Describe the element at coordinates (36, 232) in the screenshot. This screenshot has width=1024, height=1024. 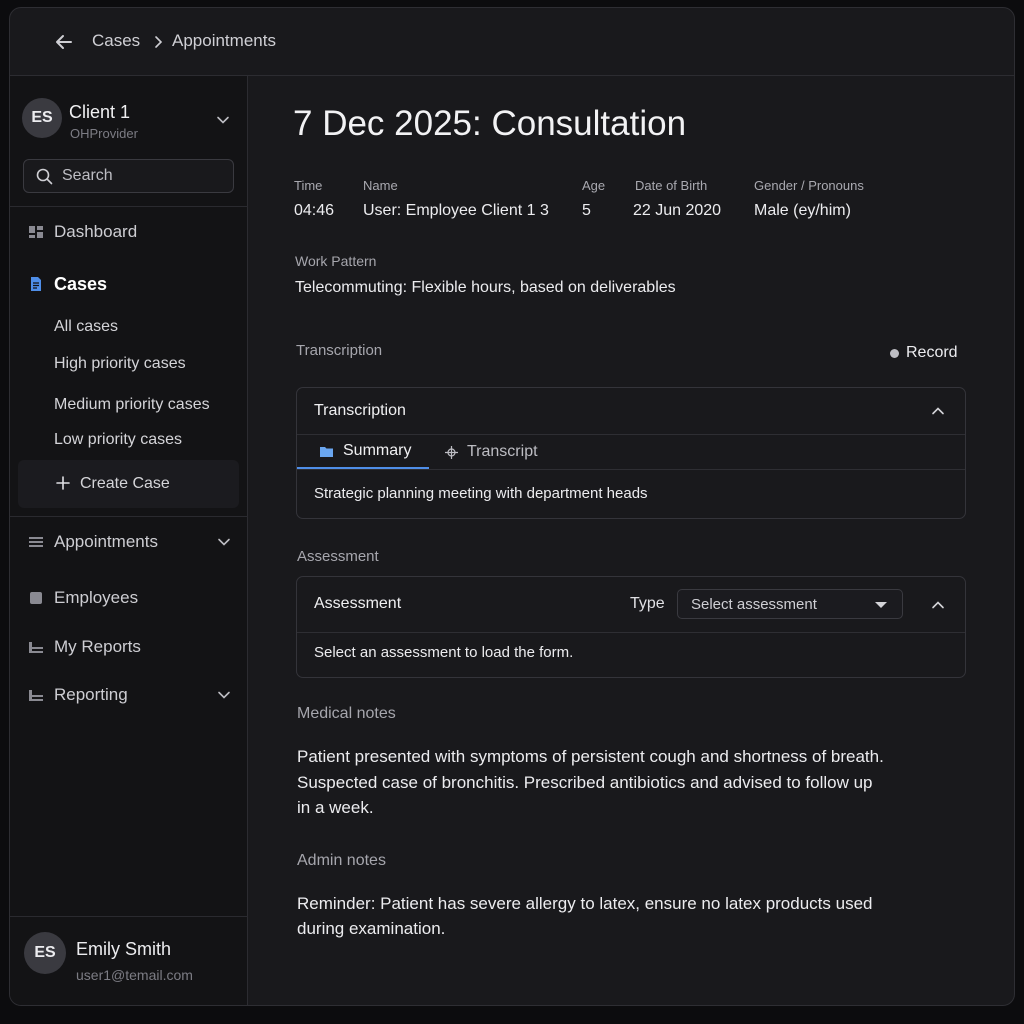
I see `dashboard-icon` at that location.